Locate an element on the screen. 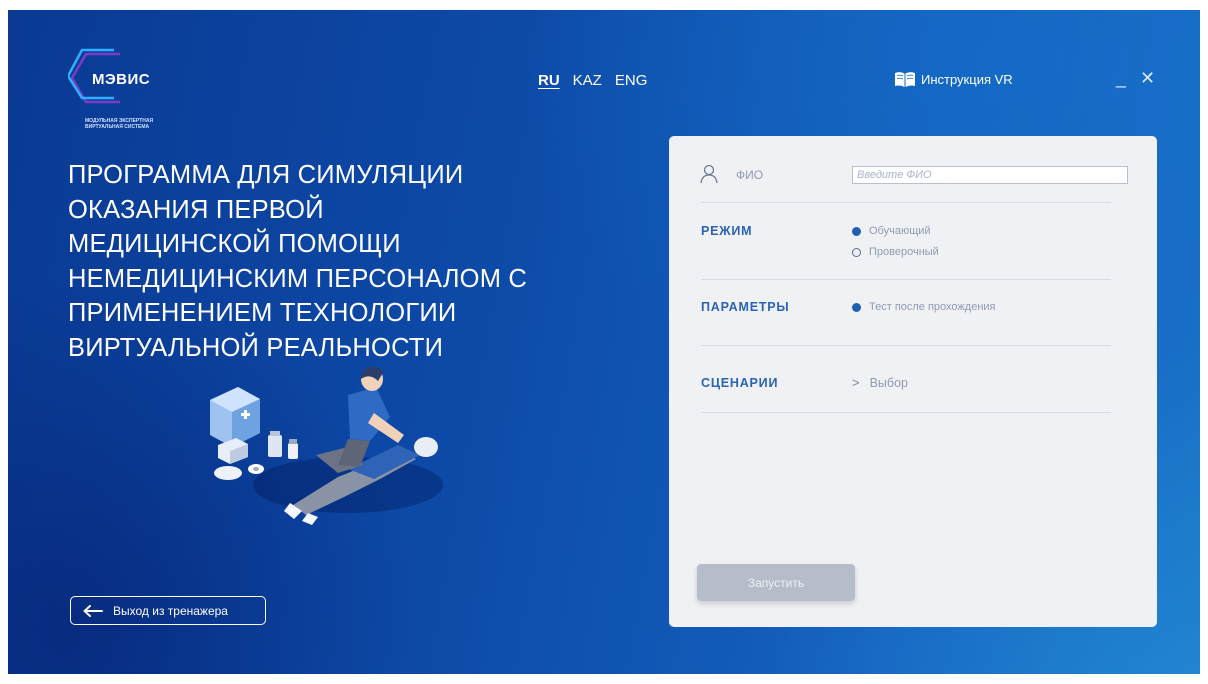 Image resolution: width=1208 pixels, height=684 pixels. lang-eng: ENG is located at coordinates (631, 80).